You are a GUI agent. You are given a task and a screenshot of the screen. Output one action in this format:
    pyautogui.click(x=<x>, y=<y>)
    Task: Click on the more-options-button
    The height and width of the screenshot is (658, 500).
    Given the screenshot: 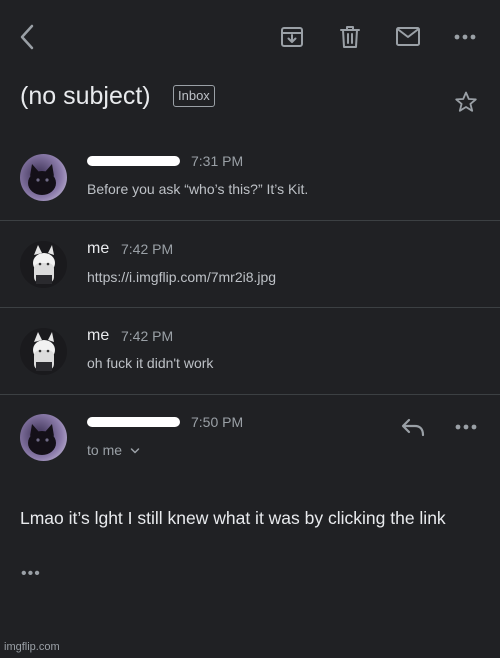 What is the action you would take?
    pyautogui.click(x=465, y=37)
    